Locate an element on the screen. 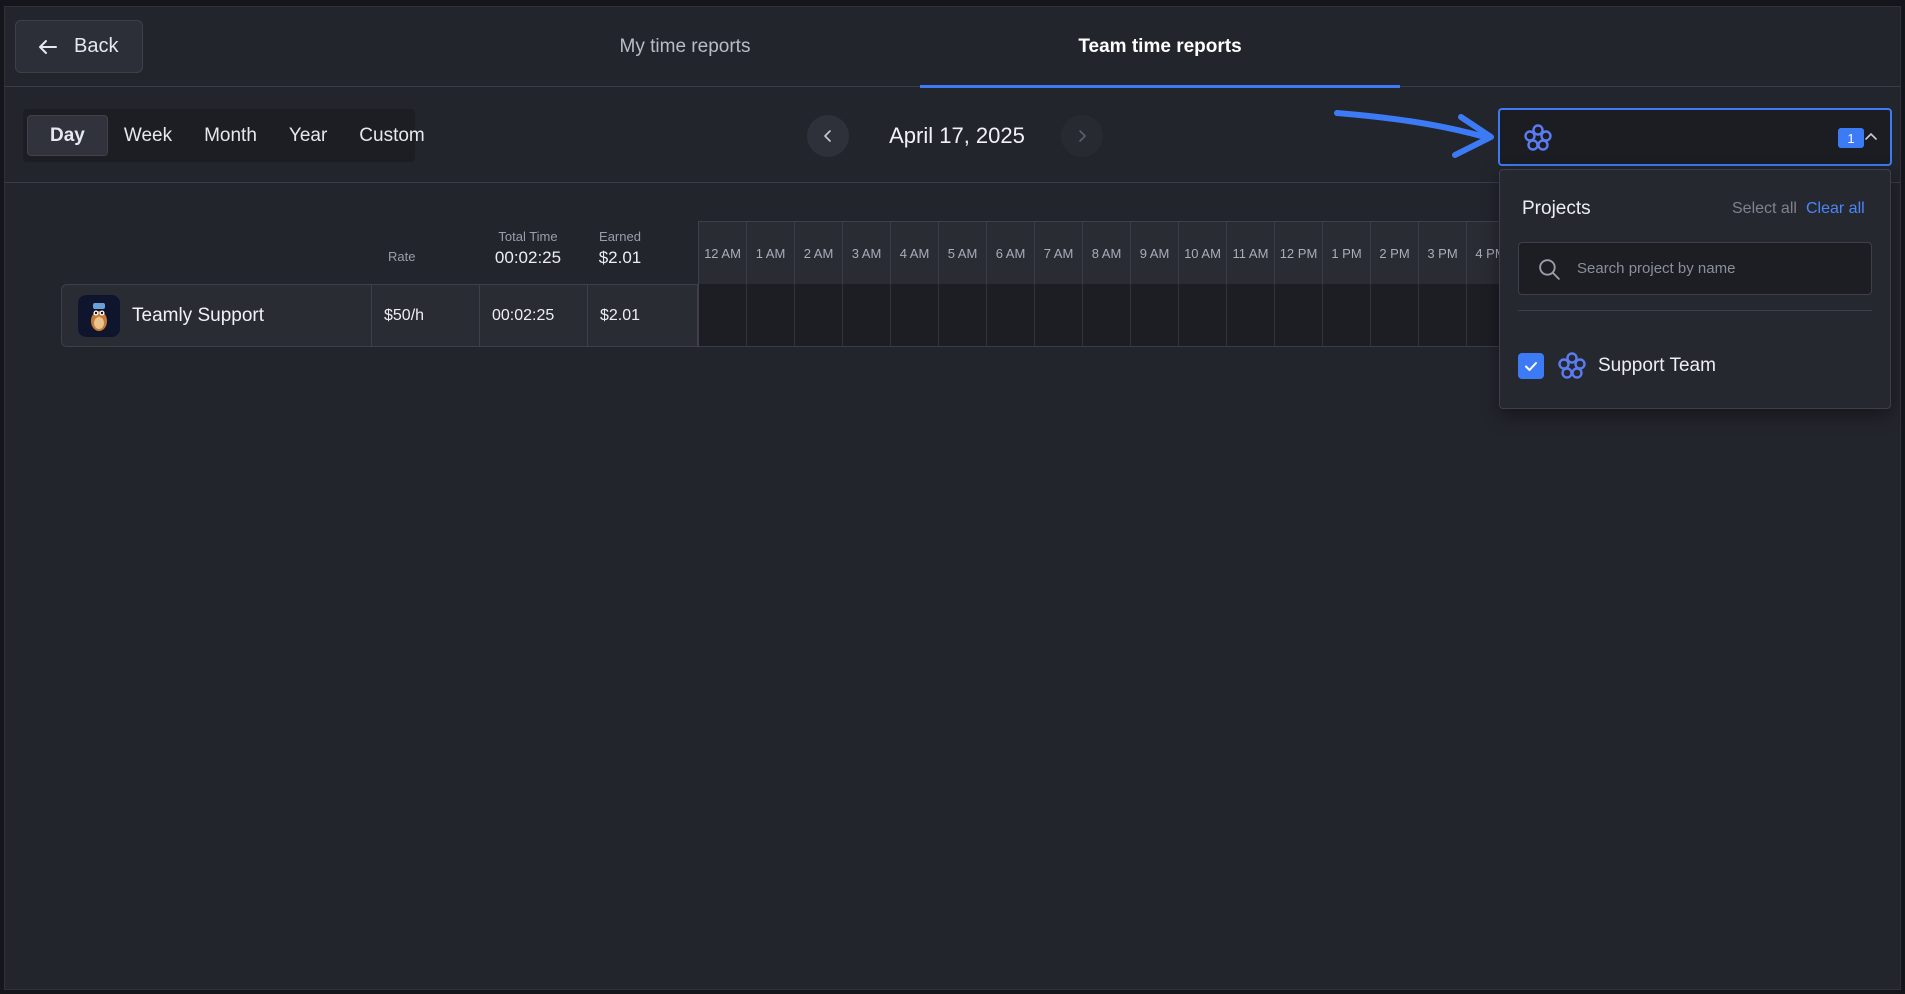  project-search is located at coordinates (1695, 268).